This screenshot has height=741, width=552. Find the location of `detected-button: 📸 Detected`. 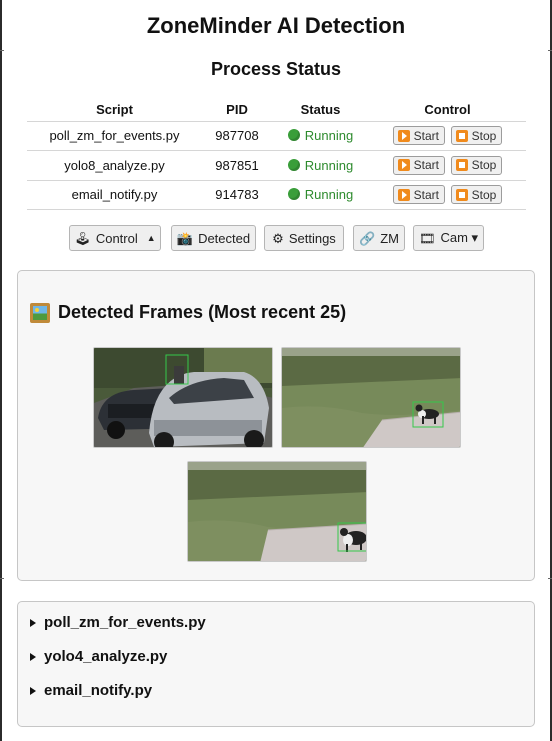

detected-button: 📸 Detected is located at coordinates (213, 238).